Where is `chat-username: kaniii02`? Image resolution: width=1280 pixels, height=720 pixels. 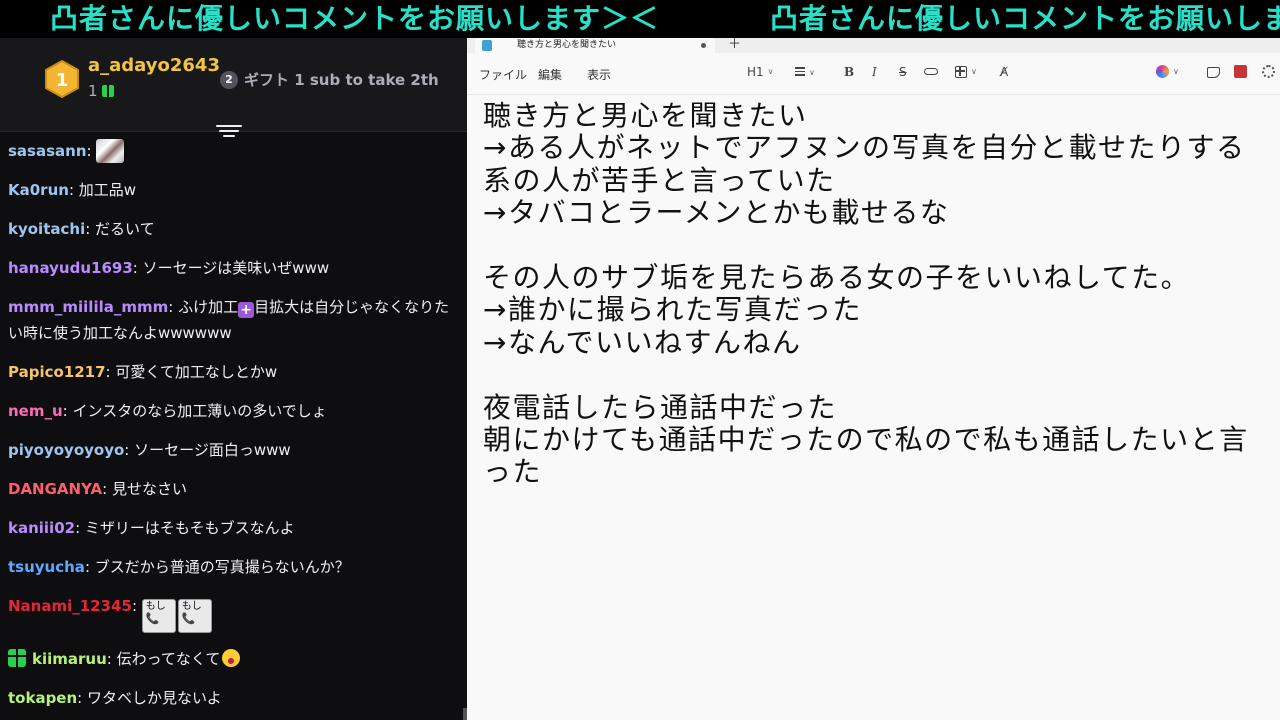 chat-username: kaniii02 is located at coordinates (41, 528).